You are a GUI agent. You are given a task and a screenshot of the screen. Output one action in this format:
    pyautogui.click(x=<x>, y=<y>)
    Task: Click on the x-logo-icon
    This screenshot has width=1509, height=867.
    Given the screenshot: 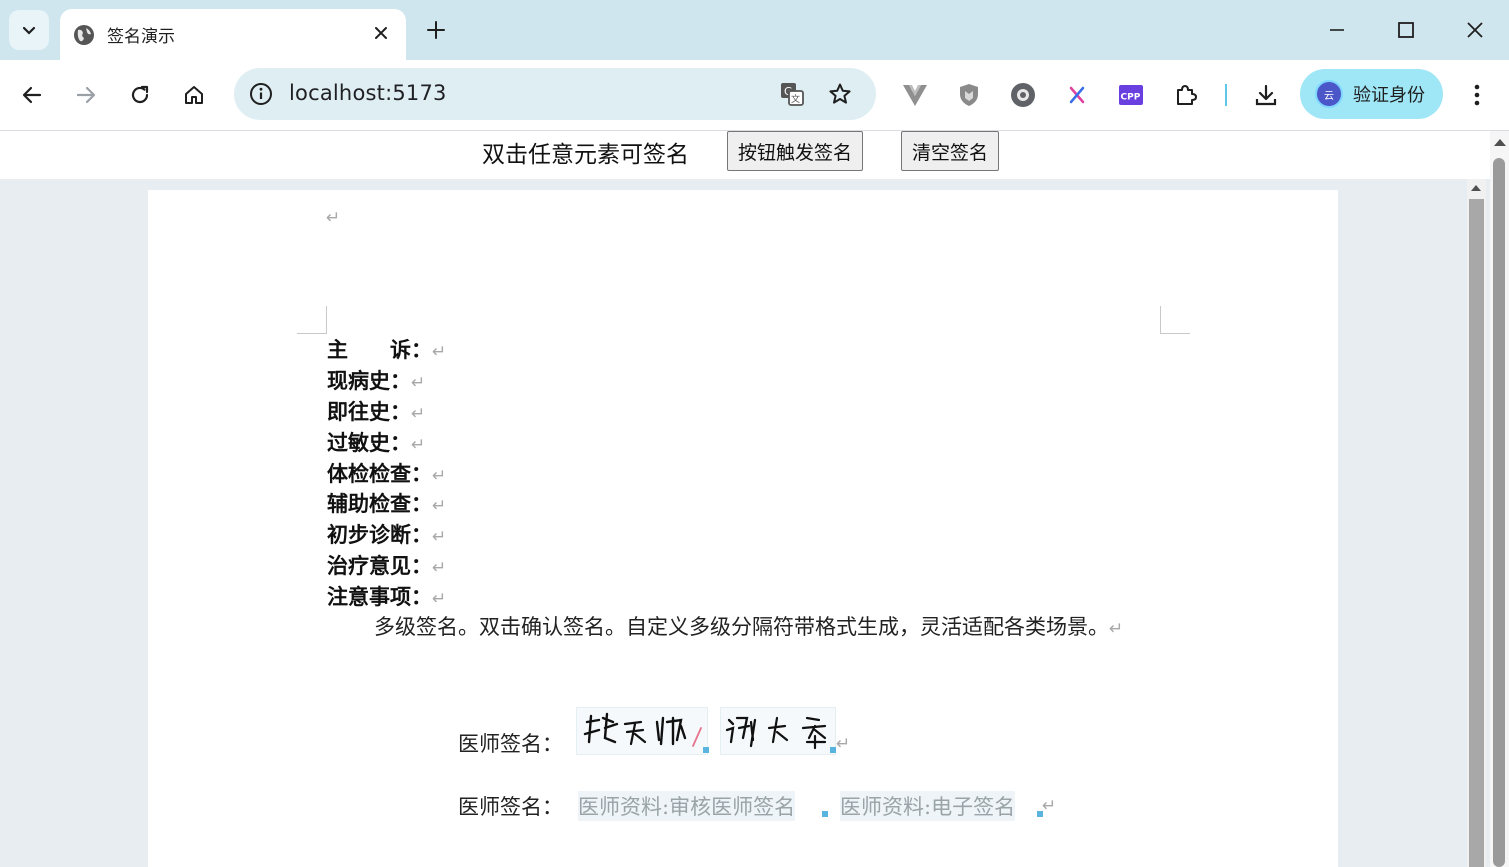 What is the action you would take?
    pyautogui.click(x=1077, y=95)
    